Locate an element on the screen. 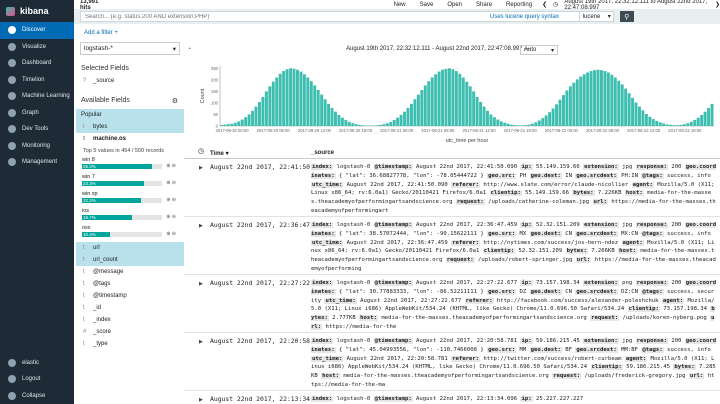 The image size is (720, 404). top-value-bar: ios 18.7% ⊕ ⊖ is located at coordinates (130, 215).